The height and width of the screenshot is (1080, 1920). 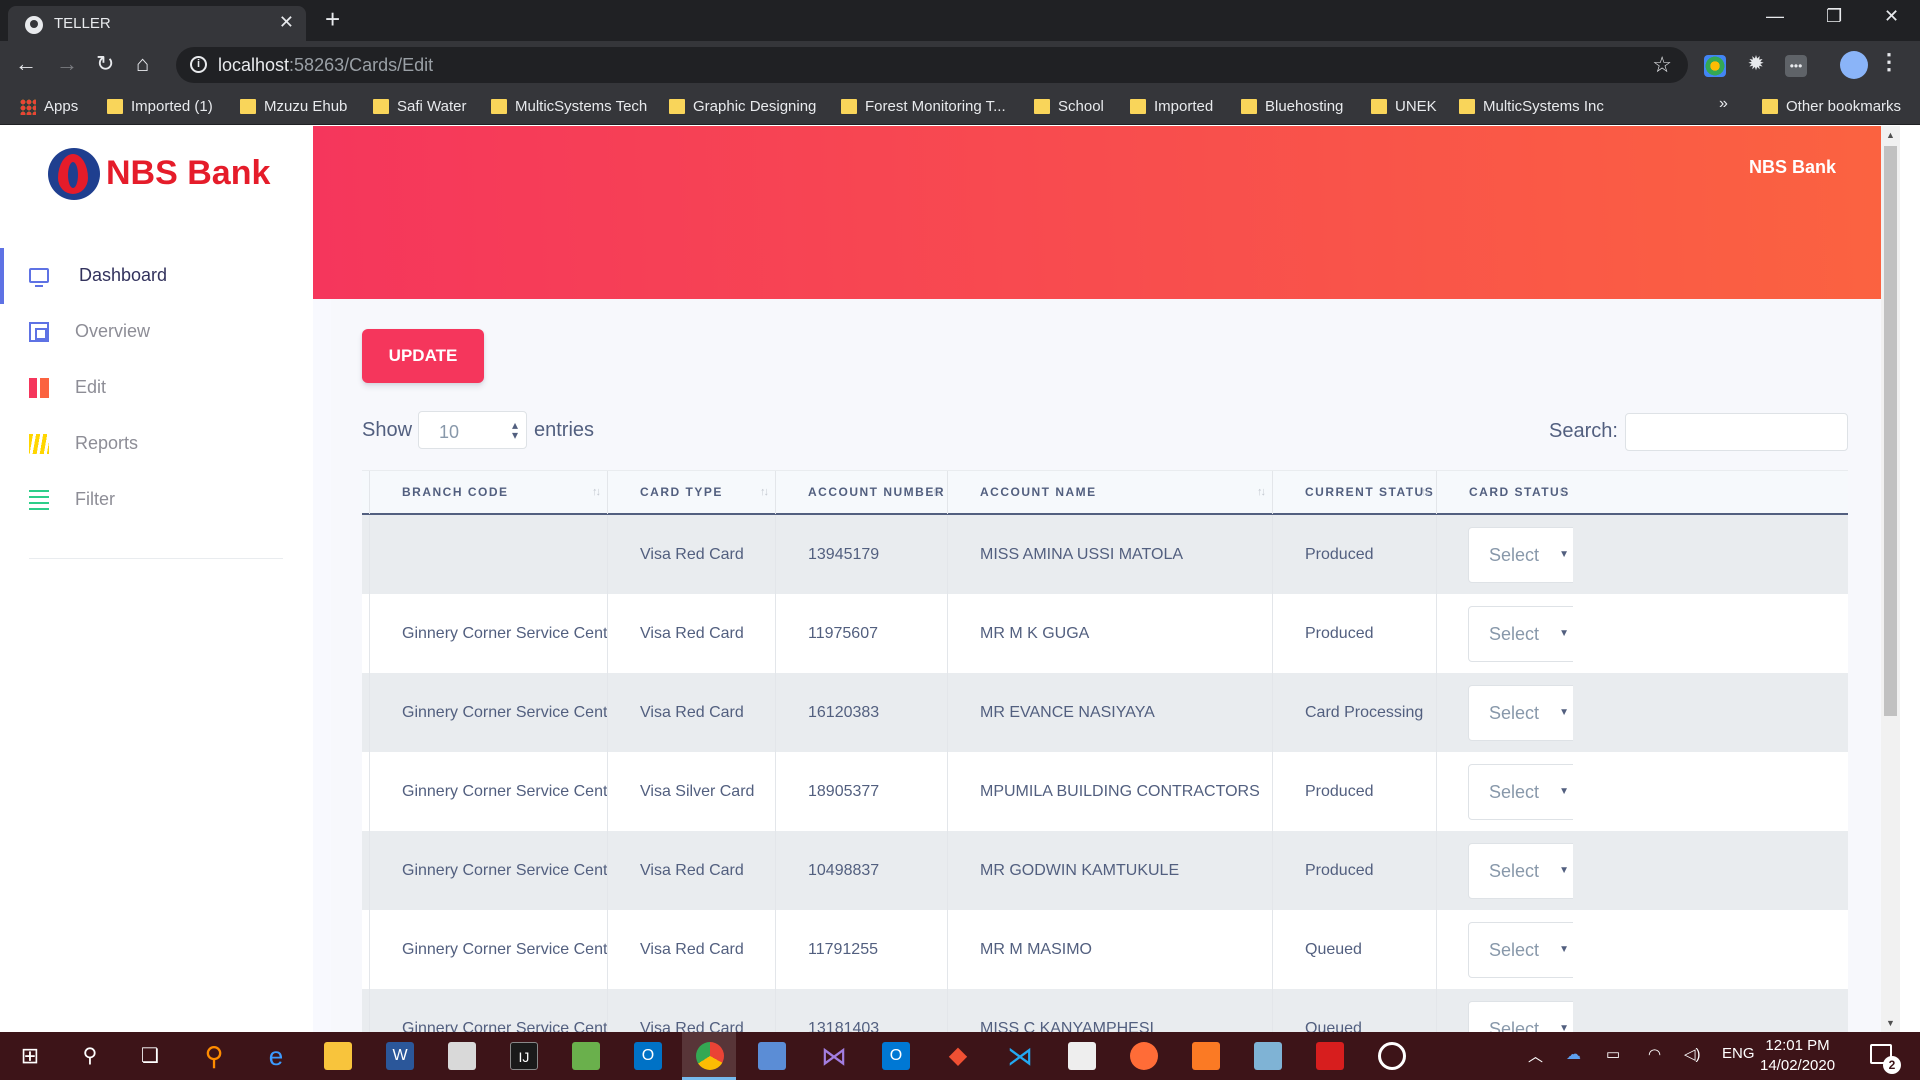 What do you see at coordinates (214, 1056) in the screenshot?
I see `search-app-icon: ⚲` at bounding box center [214, 1056].